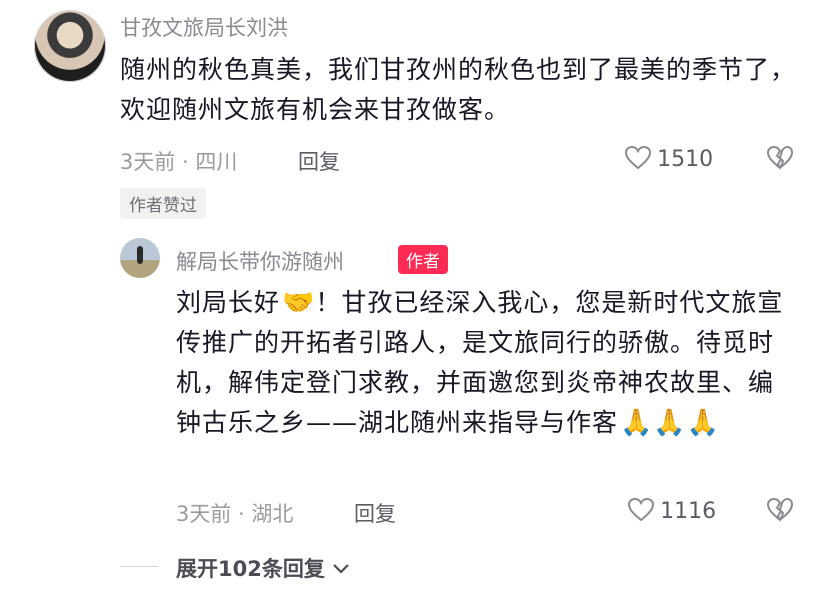 The image size is (828, 598). Describe the element at coordinates (204, 27) in the screenshot. I see `comment-author-name: 甘孜文旅局长刘洪` at that location.